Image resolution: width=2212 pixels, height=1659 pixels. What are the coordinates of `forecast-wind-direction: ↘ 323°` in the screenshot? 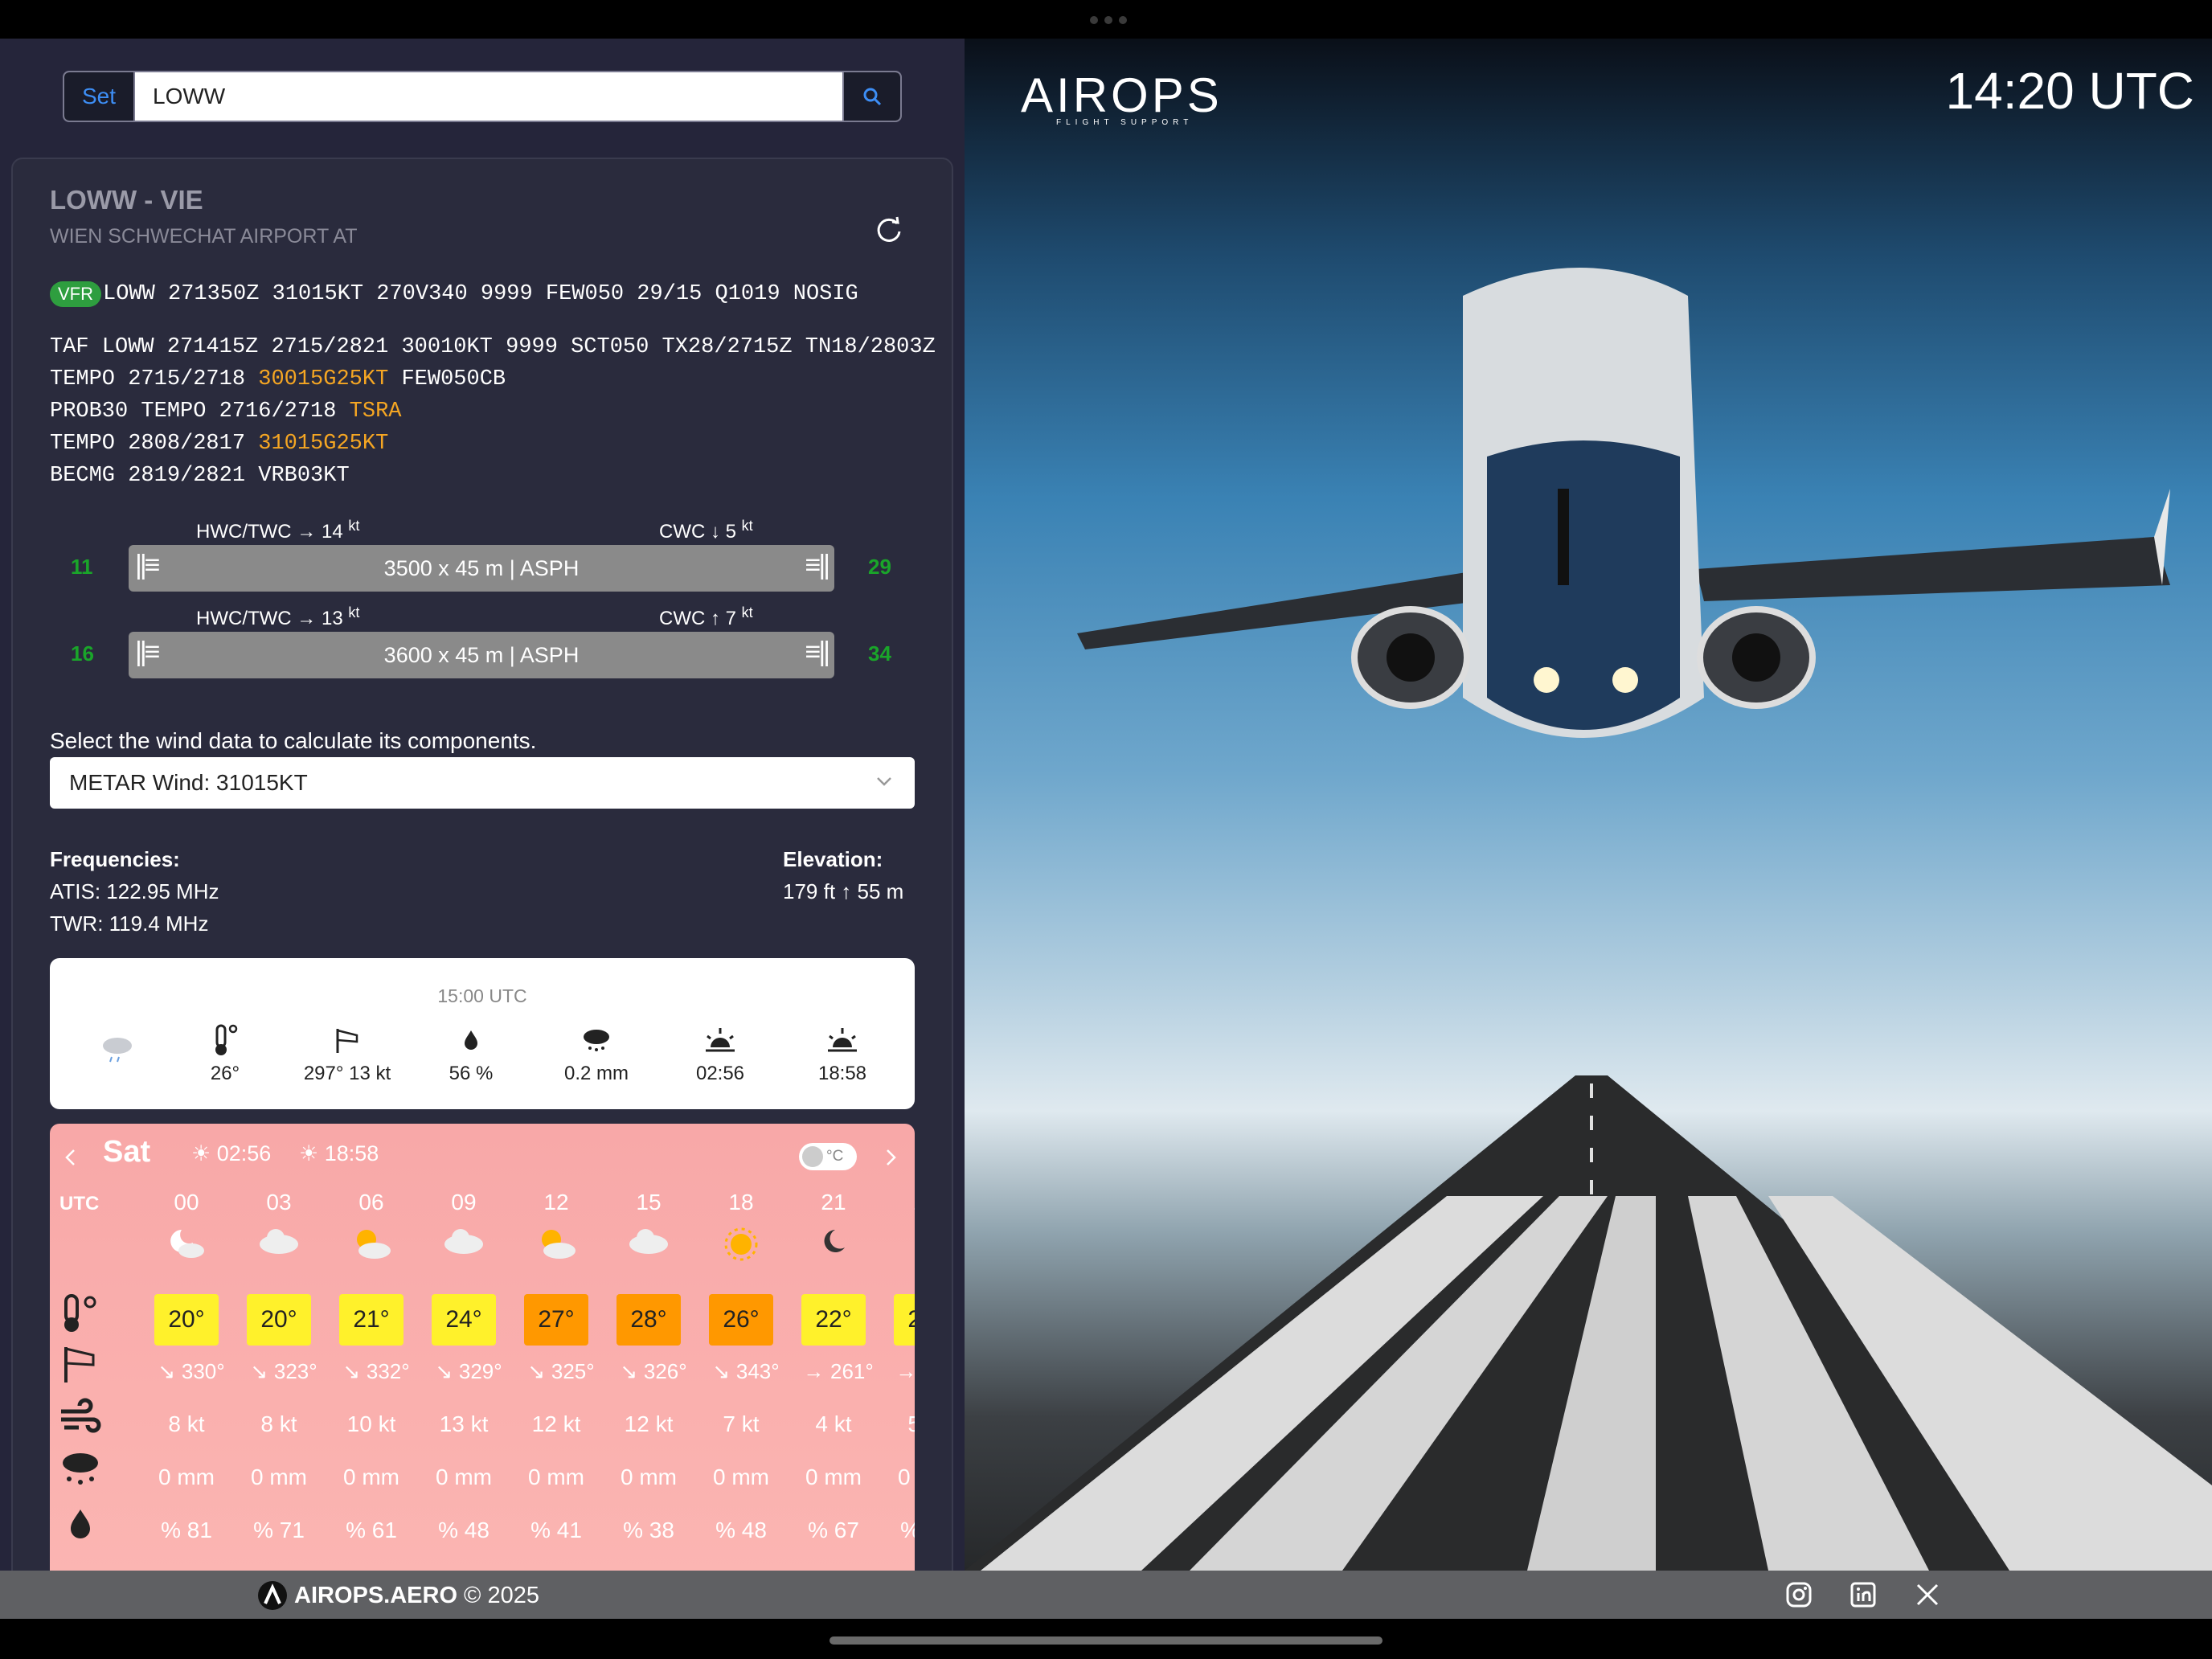 It's located at (283, 1371).